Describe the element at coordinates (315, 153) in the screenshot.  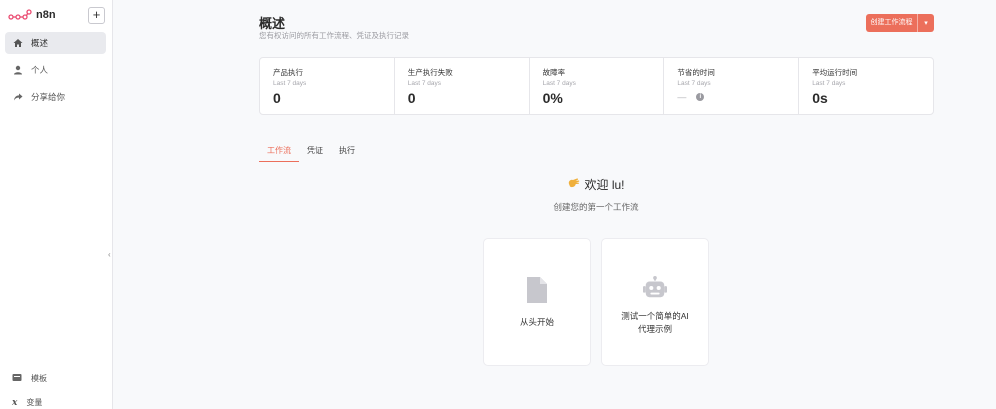
I see `tab-credentials: 凭证` at that location.